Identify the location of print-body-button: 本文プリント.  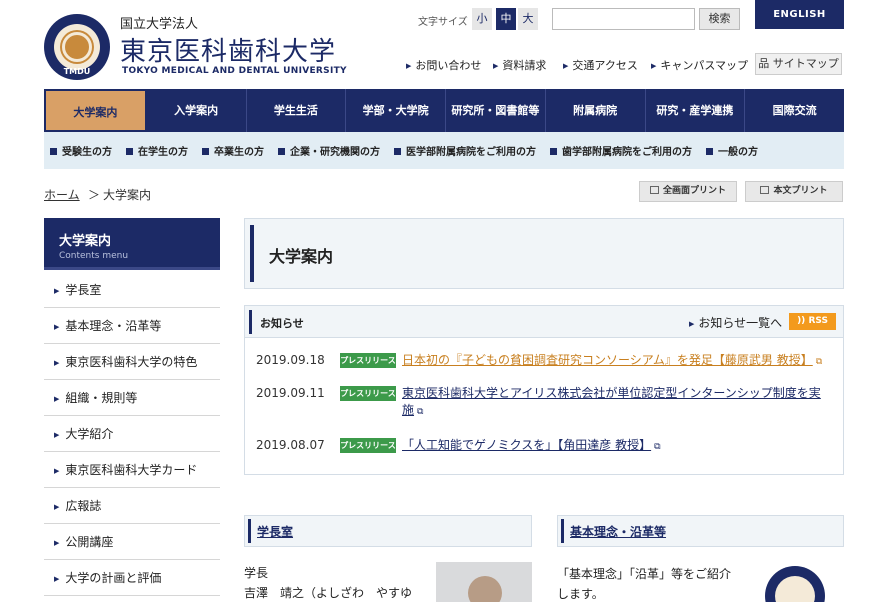
(794, 191).